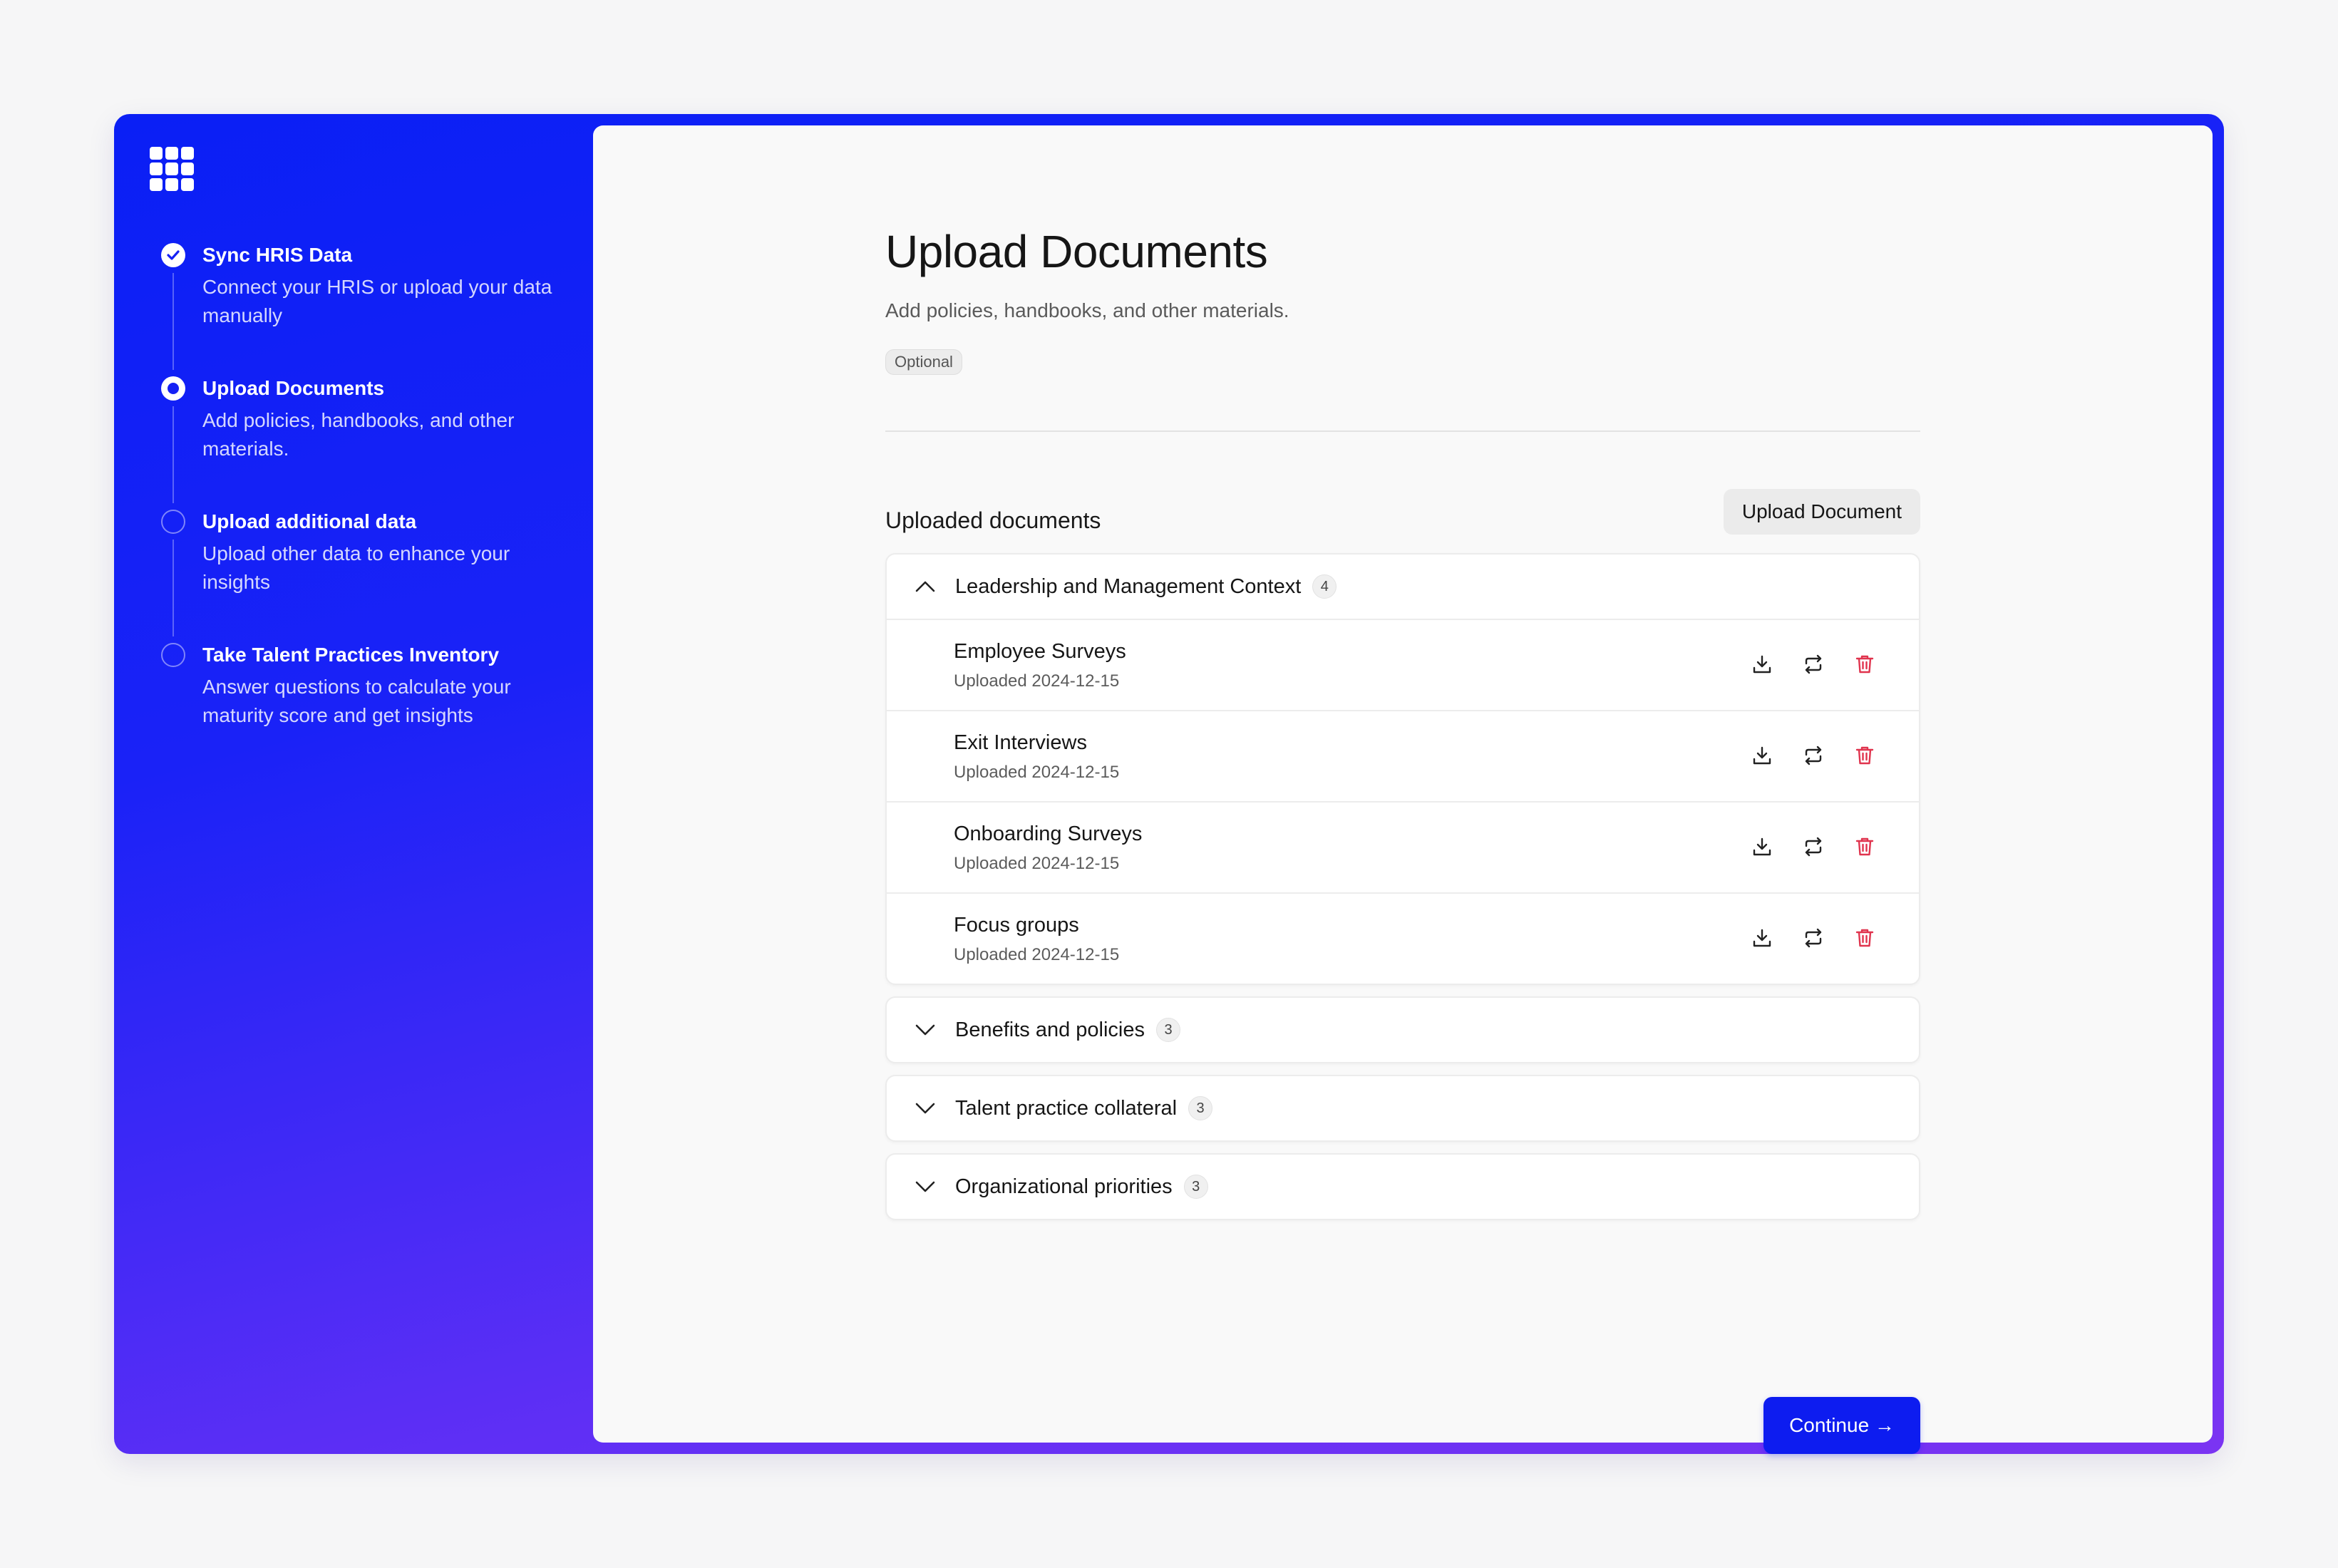  Describe the element at coordinates (173, 255) in the screenshot. I see `check-icon` at that location.